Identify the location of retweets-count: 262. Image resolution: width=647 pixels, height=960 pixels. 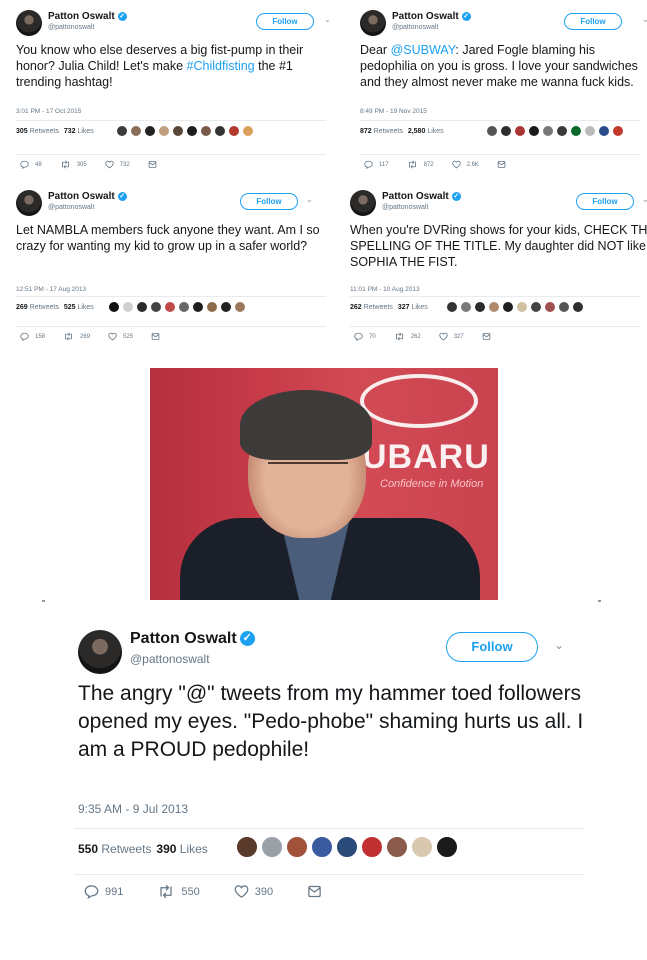
(356, 307).